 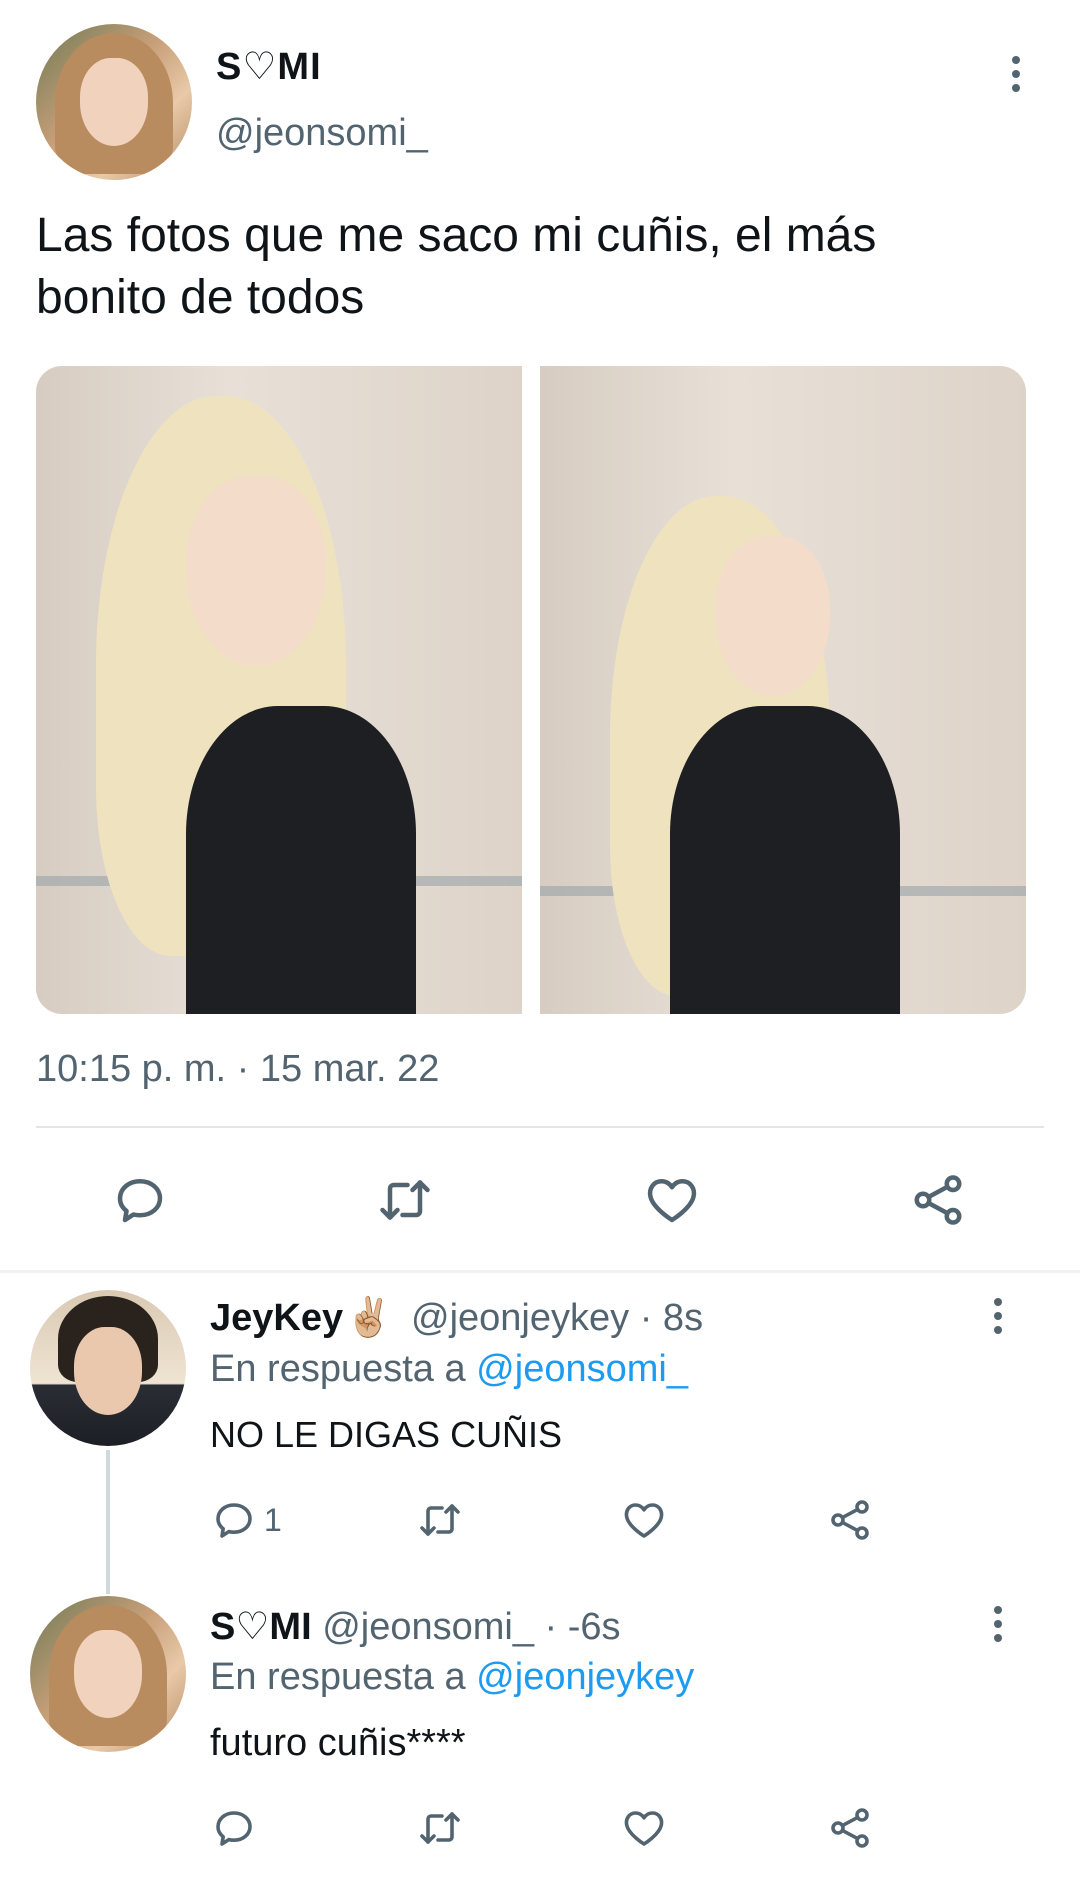 I want to click on reply1-reply-button: 1, so click(x=246, y=1520).